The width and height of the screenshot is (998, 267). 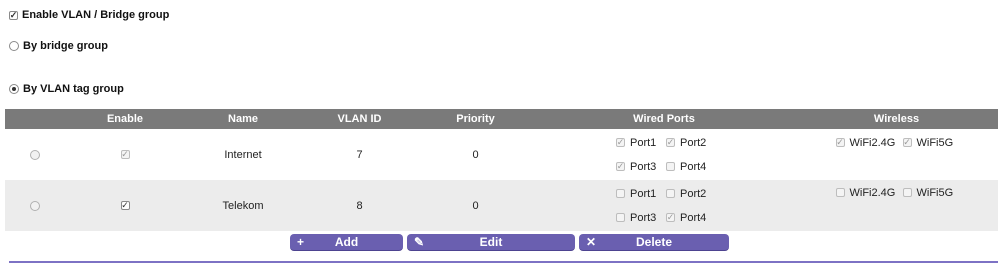 I want to click on header-priority: Priority, so click(x=475, y=119).